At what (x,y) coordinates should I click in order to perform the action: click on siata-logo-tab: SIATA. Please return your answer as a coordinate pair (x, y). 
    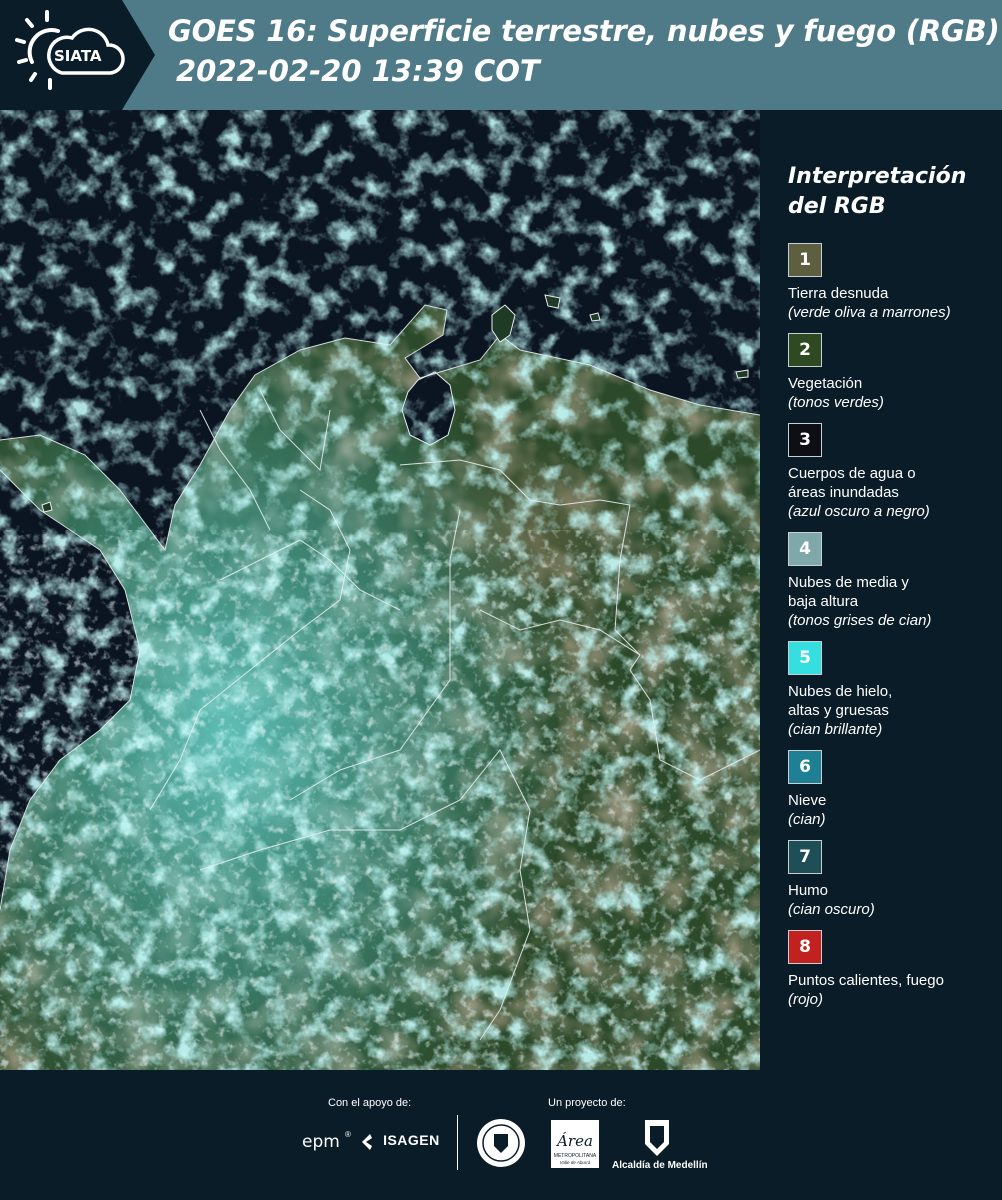
    Looking at the image, I should click on (77, 55).